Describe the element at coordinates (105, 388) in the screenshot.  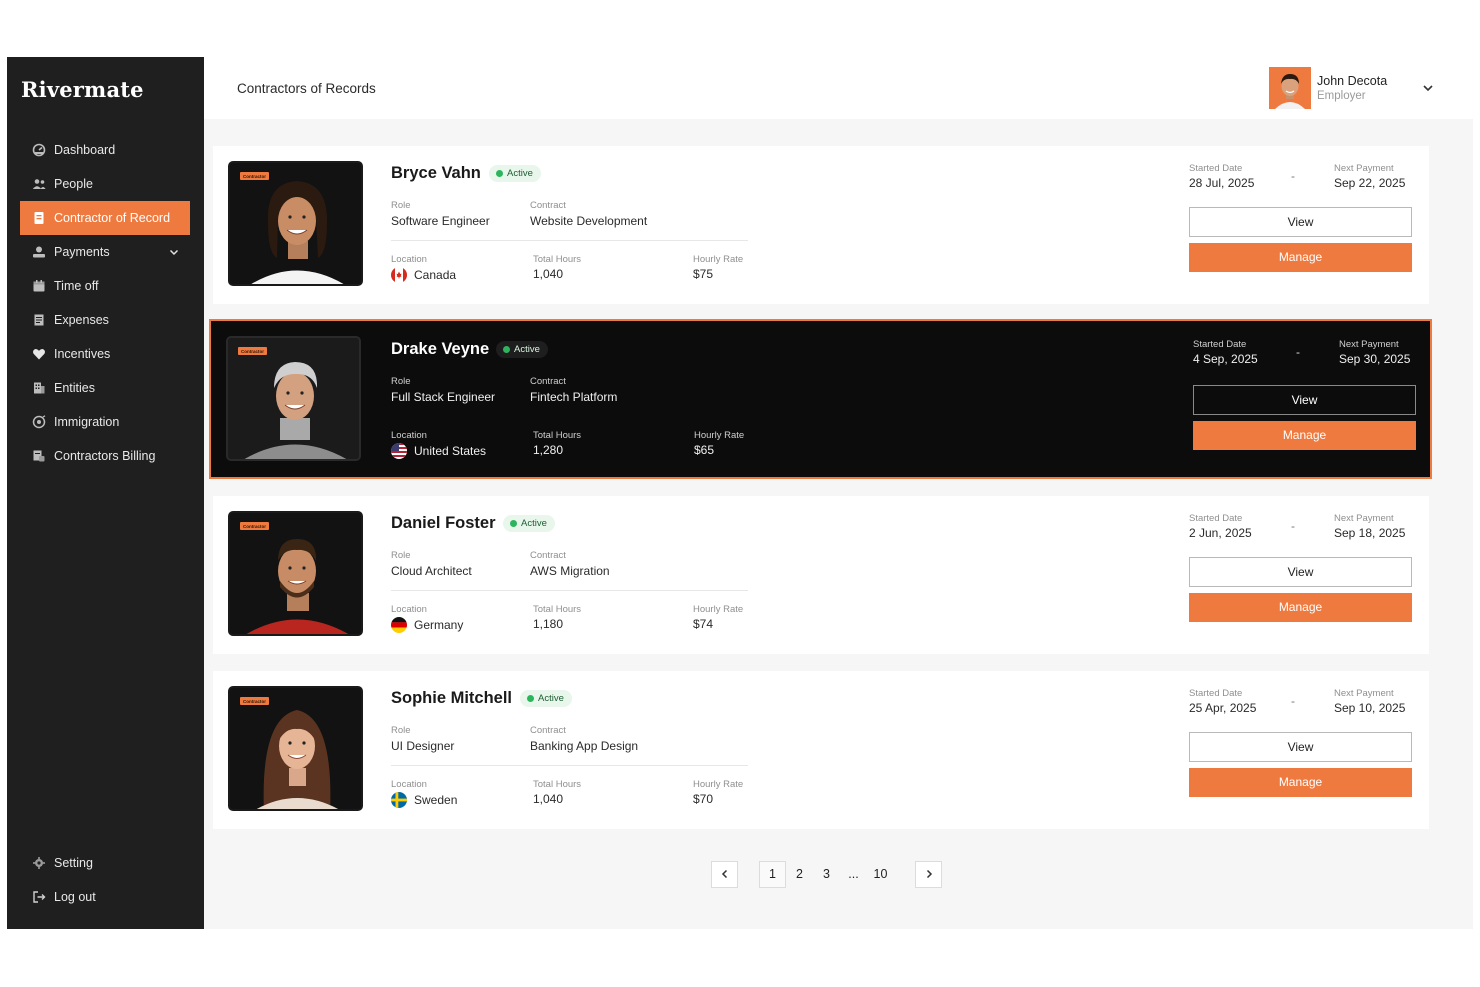
I see `sidebar-item-entities: Entities` at that location.